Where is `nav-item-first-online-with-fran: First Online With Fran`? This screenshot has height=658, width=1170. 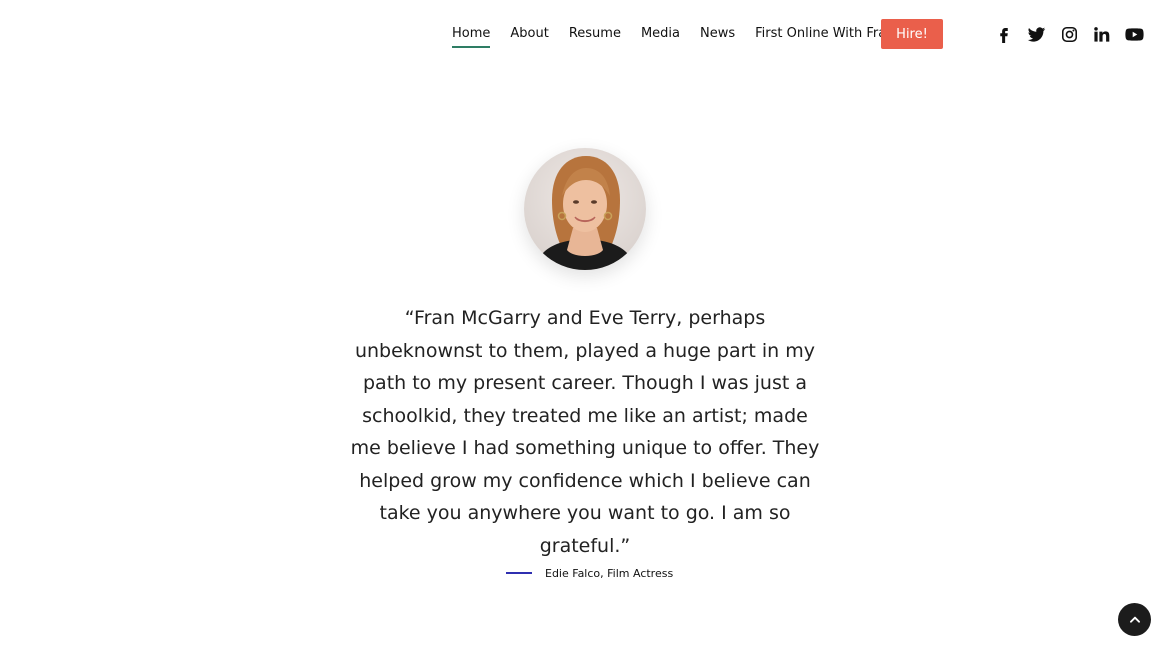 nav-item-first-online-with-fran: First Online With Fran is located at coordinates (824, 33).